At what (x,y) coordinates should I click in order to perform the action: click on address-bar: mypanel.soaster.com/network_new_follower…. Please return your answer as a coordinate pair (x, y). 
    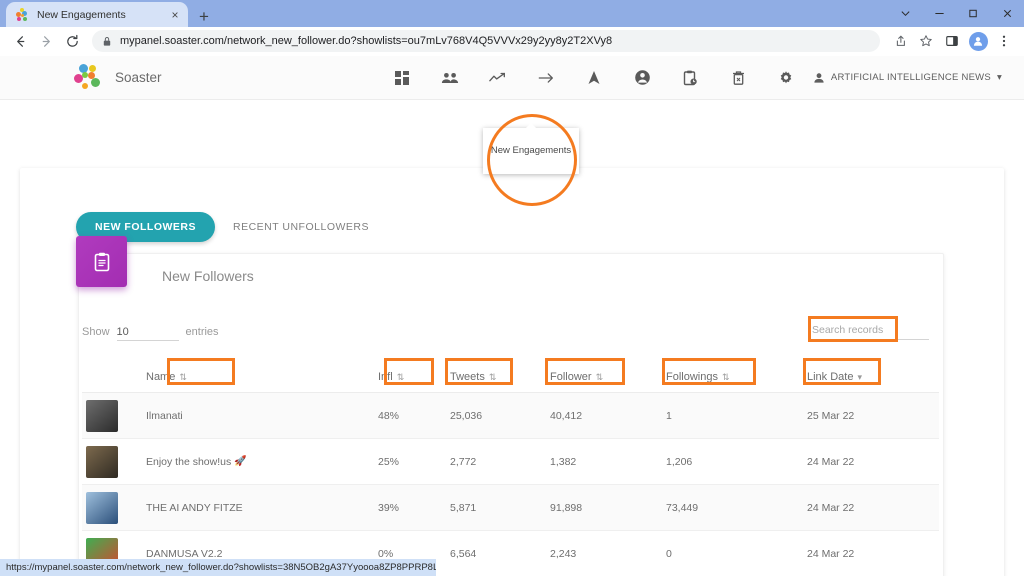
    Looking at the image, I should click on (486, 41).